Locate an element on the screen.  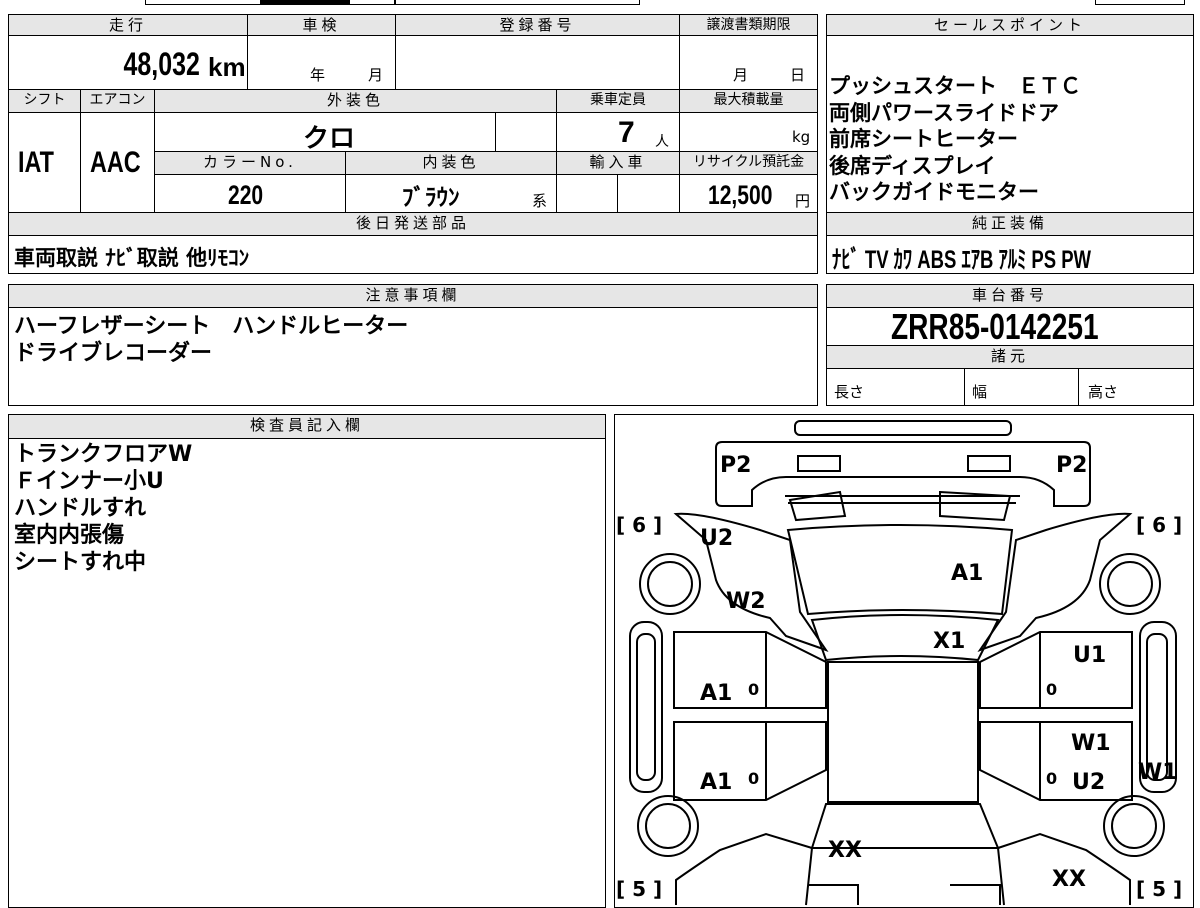
notes-header: 注意事項欄 is located at coordinates (413, 296).